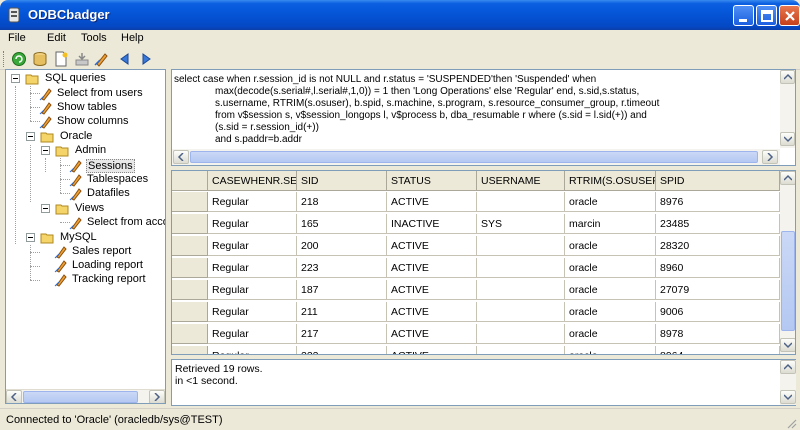 The width and height of the screenshot is (800, 430). What do you see at coordinates (342, 334) in the screenshot?
I see `grid-cell: 217` at bounding box center [342, 334].